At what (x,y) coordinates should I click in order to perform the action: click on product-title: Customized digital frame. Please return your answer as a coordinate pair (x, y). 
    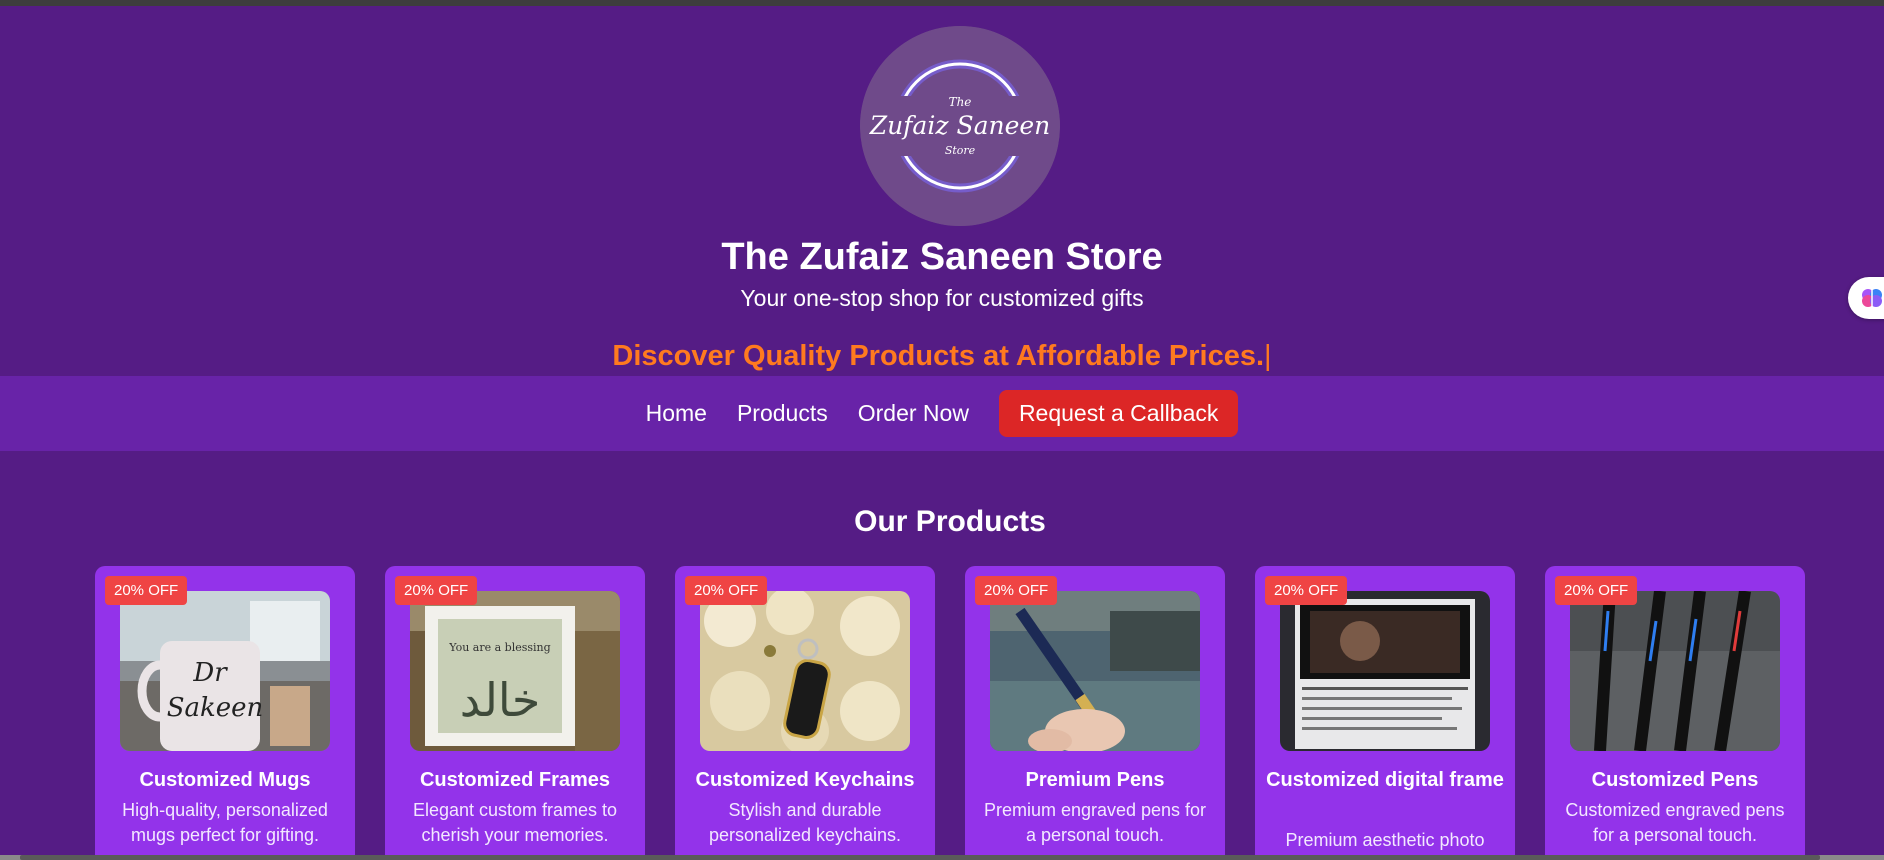
    Looking at the image, I should click on (1385, 780).